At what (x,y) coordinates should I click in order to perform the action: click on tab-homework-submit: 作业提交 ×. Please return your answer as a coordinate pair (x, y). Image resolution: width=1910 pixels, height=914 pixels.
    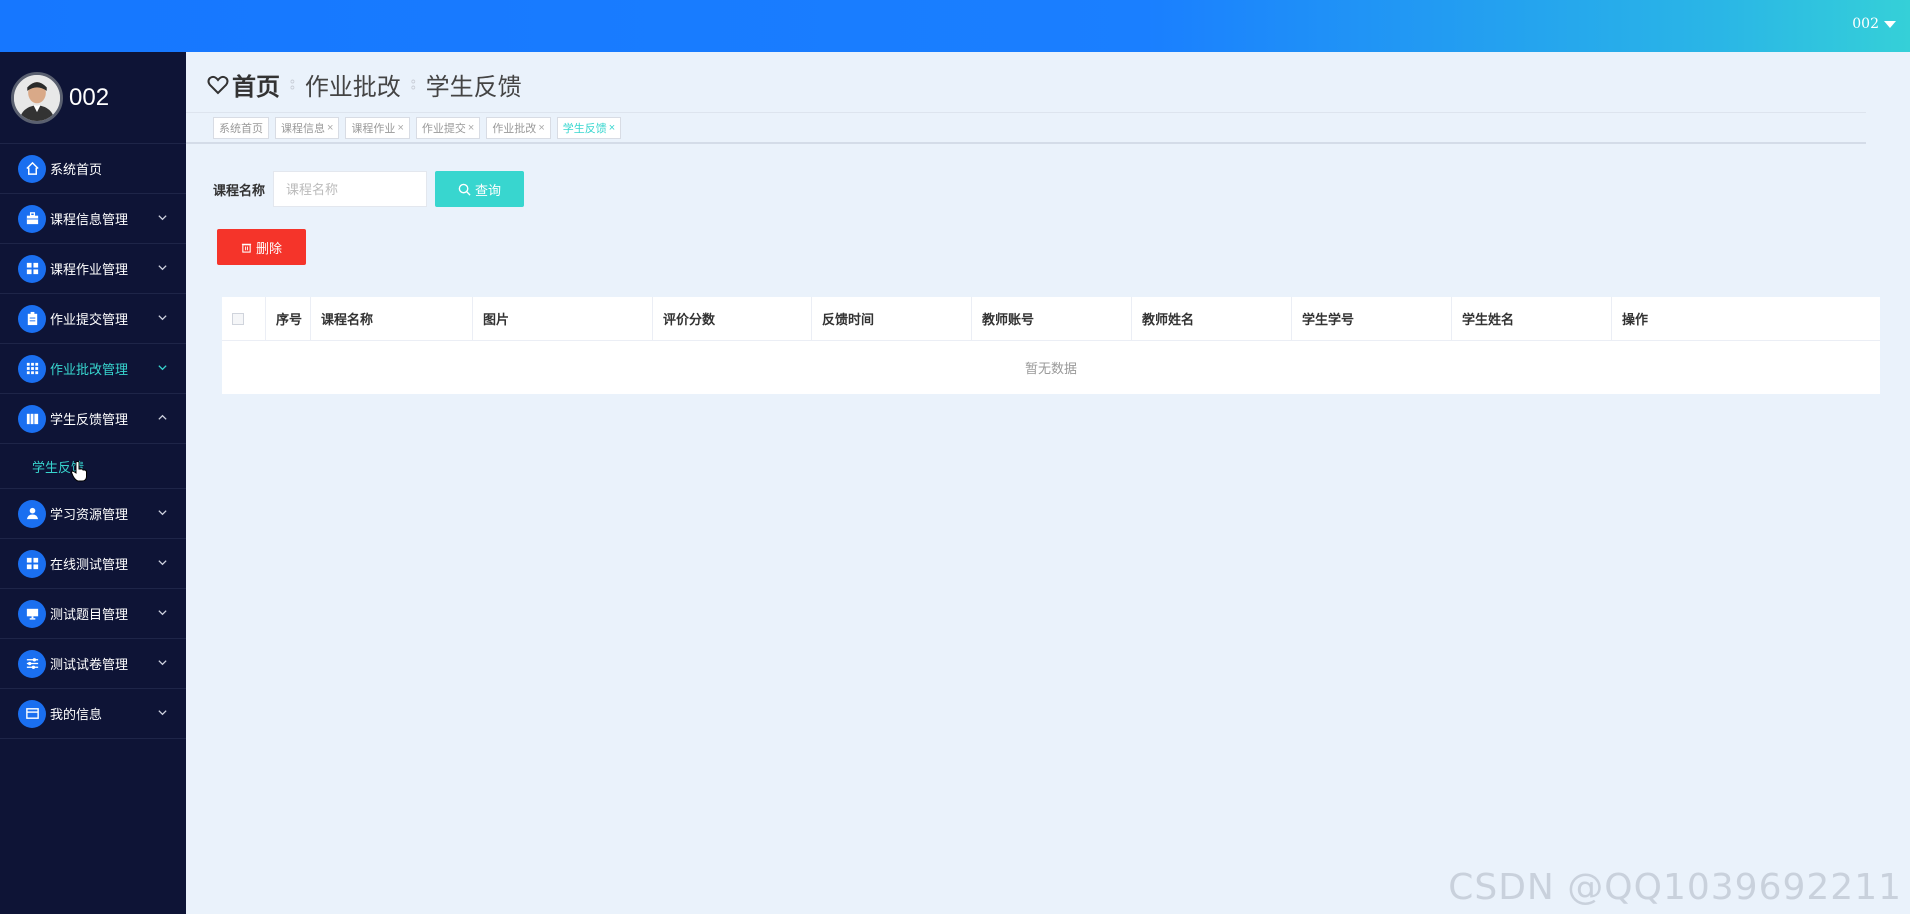
    Looking at the image, I should click on (448, 128).